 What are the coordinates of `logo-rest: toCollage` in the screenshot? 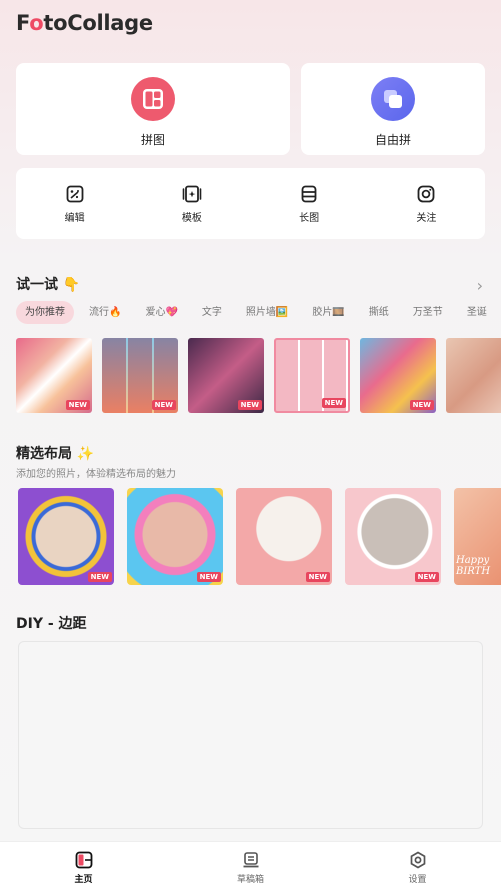 It's located at (98, 23).